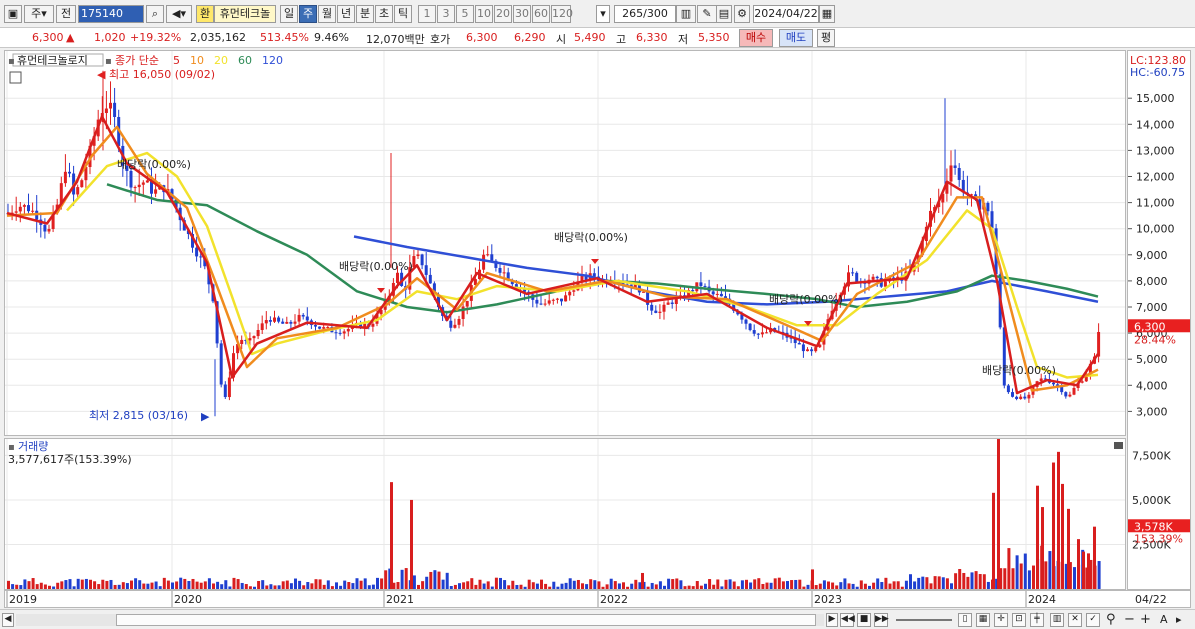  What do you see at coordinates (39, 14) in the screenshot?
I see `market-select: 주▾` at bounding box center [39, 14].